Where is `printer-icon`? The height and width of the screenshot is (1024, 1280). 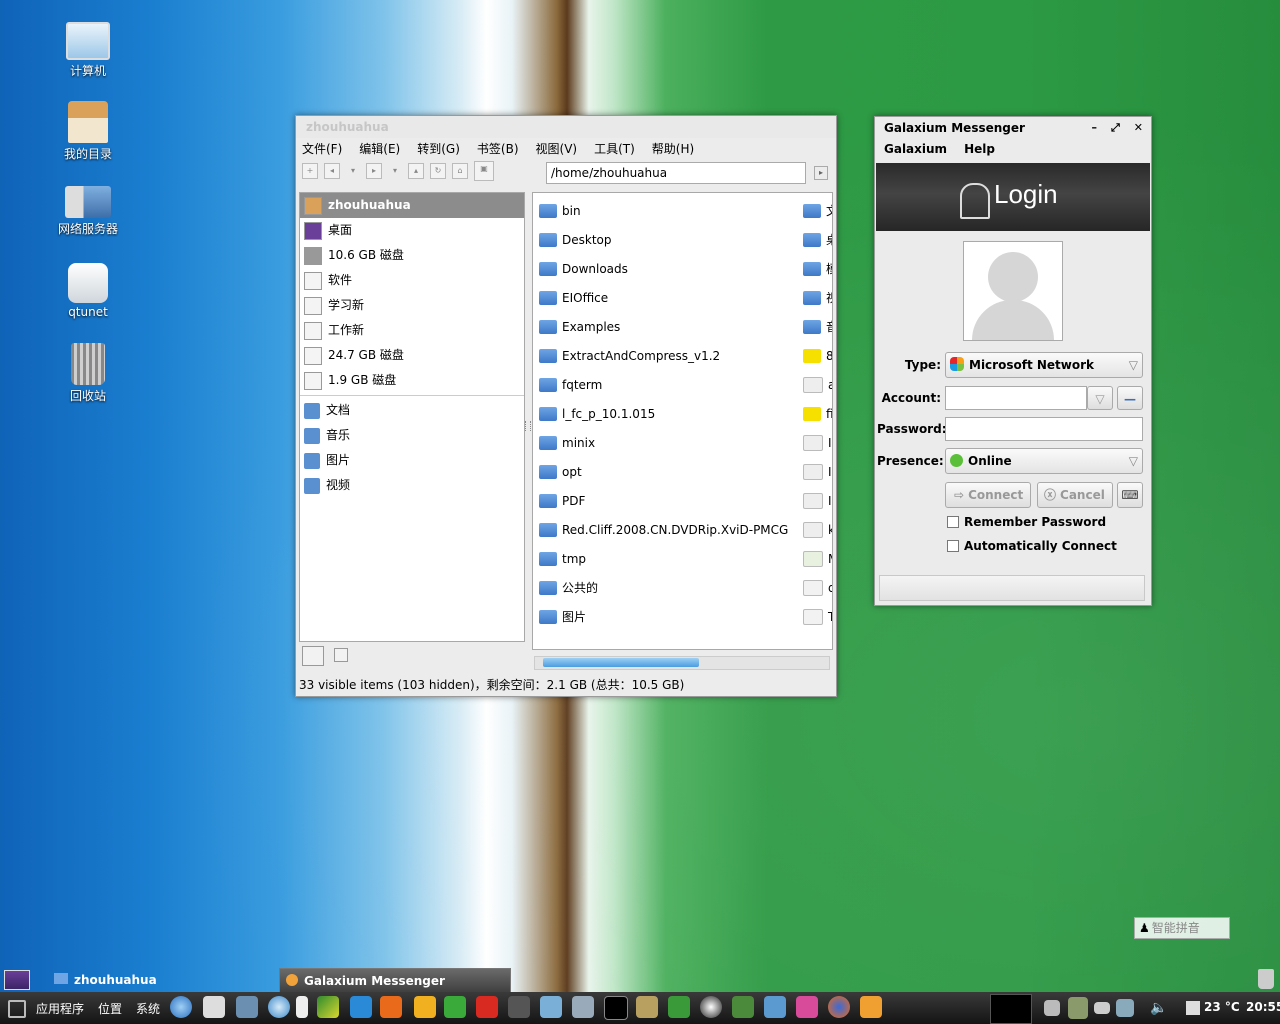 printer-icon is located at coordinates (214, 1007).